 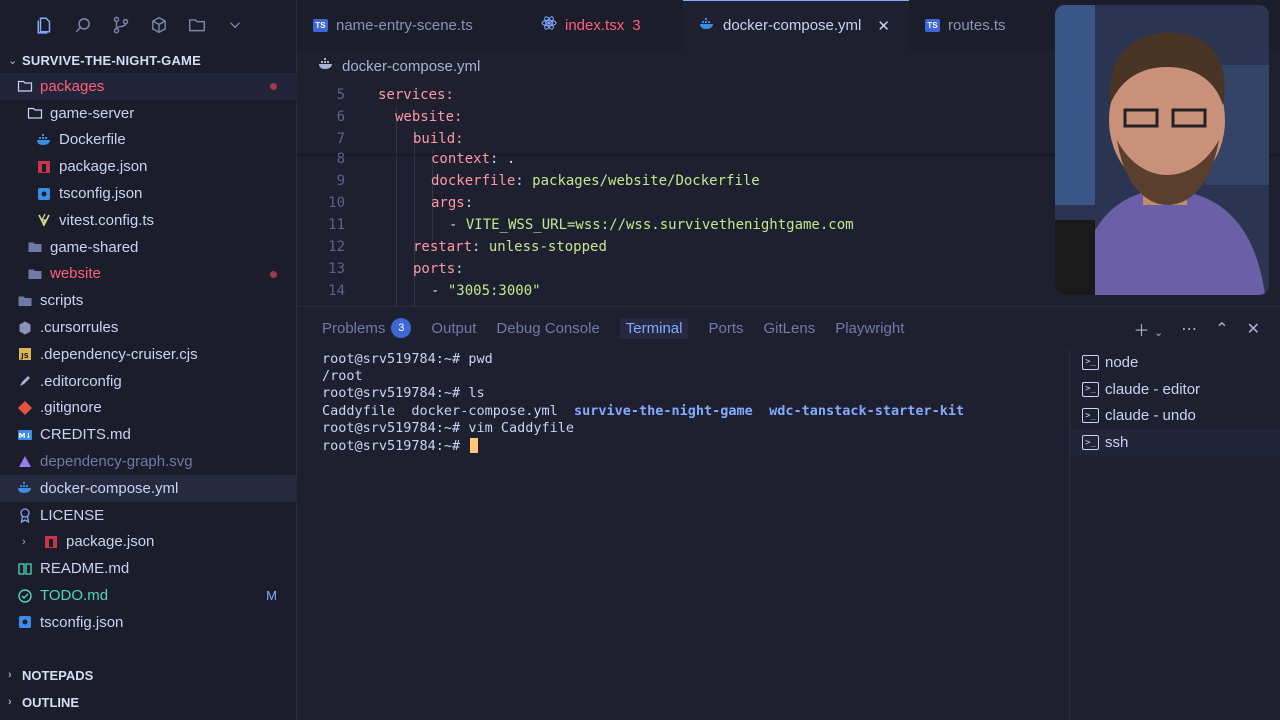 What do you see at coordinates (148, 434) in the screenshot?
I see `tree-item-credits: M↓ CREDITS.md` at bounding box center [148, 434].